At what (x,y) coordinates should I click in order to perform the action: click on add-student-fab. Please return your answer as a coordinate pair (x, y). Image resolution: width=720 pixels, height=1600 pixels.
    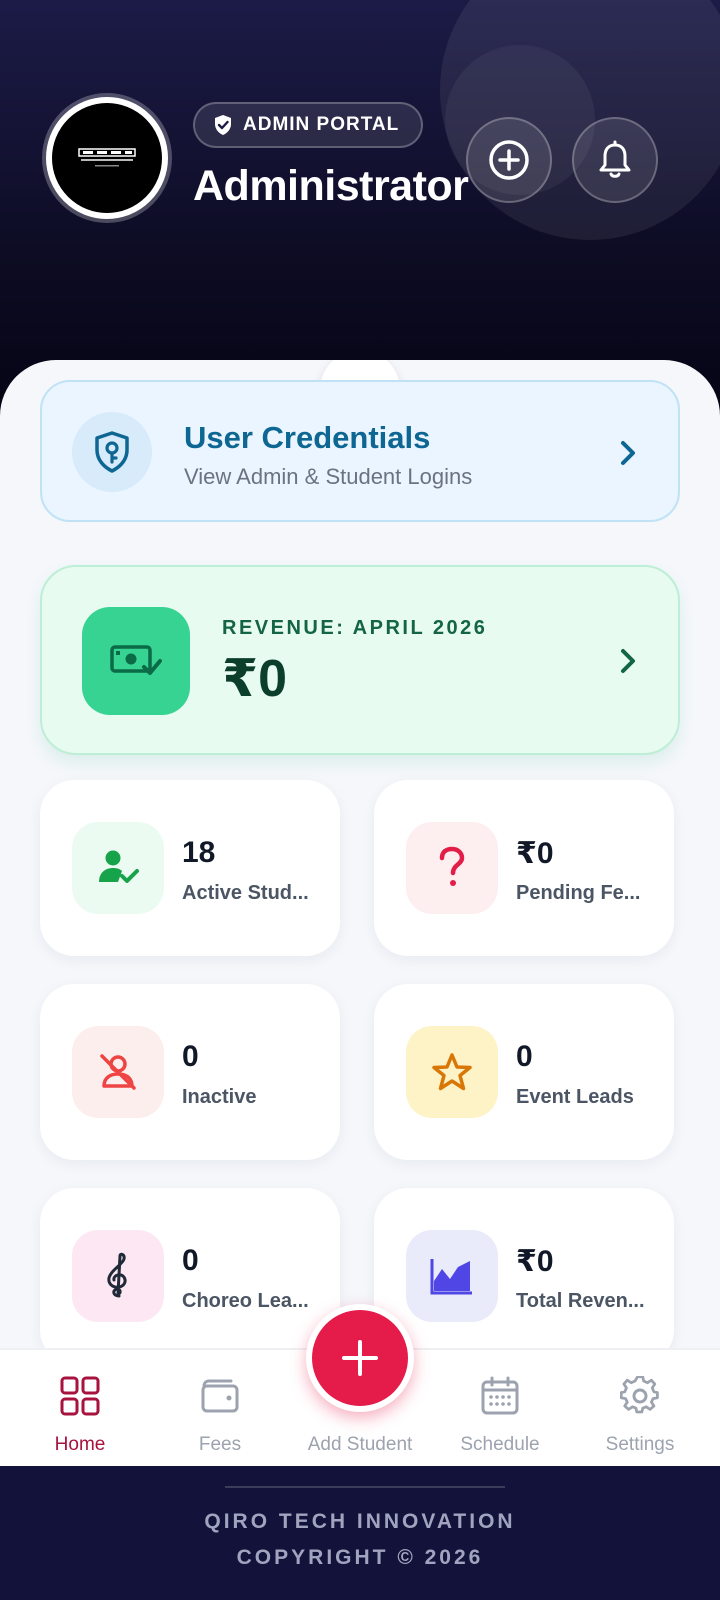
    Looking at the image, I should click on (360, 1358).